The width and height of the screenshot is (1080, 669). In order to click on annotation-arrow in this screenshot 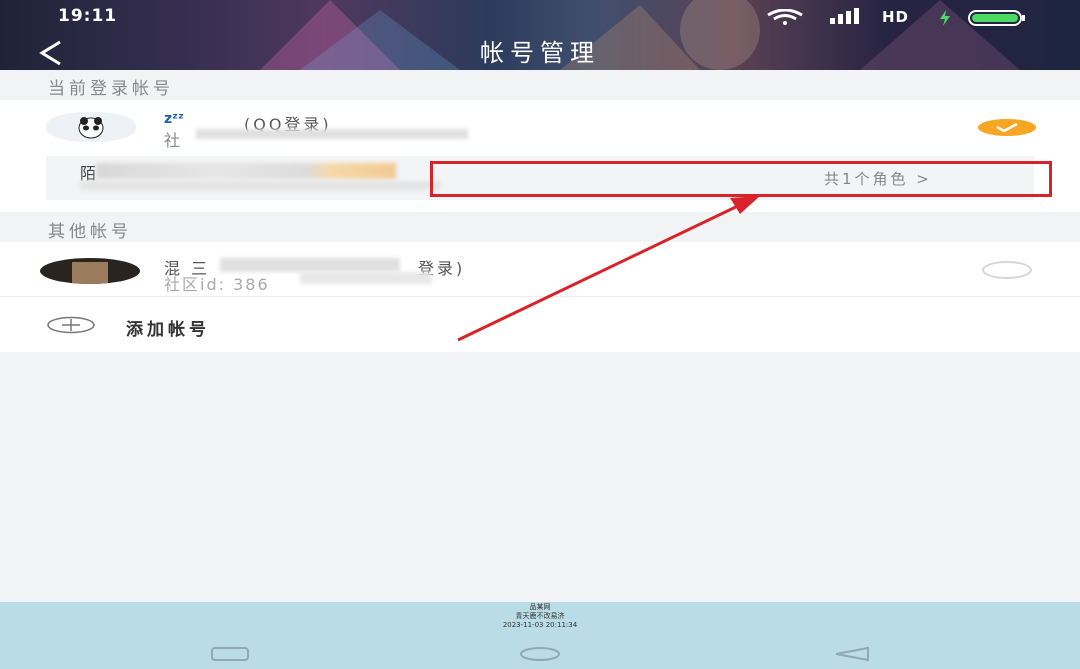, I will do `click(608, 269)`.